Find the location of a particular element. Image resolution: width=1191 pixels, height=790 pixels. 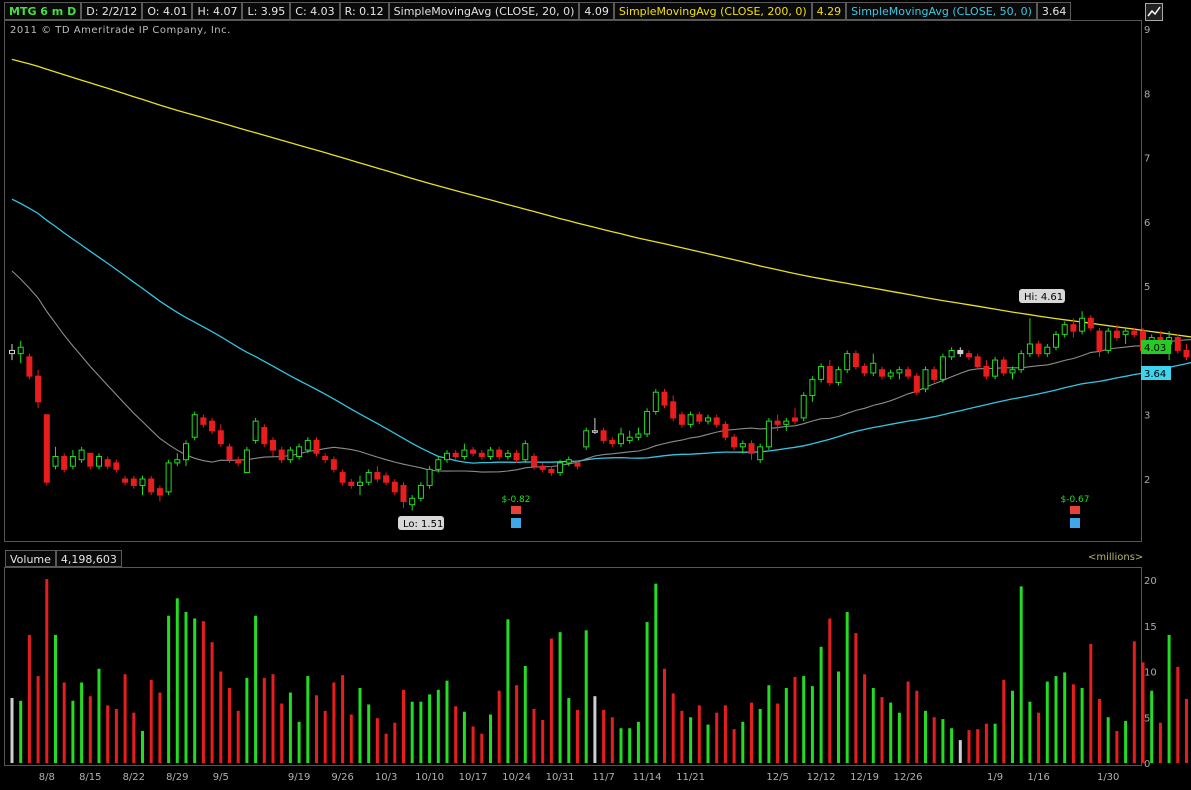

earnings-phone-icon is located at coordinates (1075, 510).